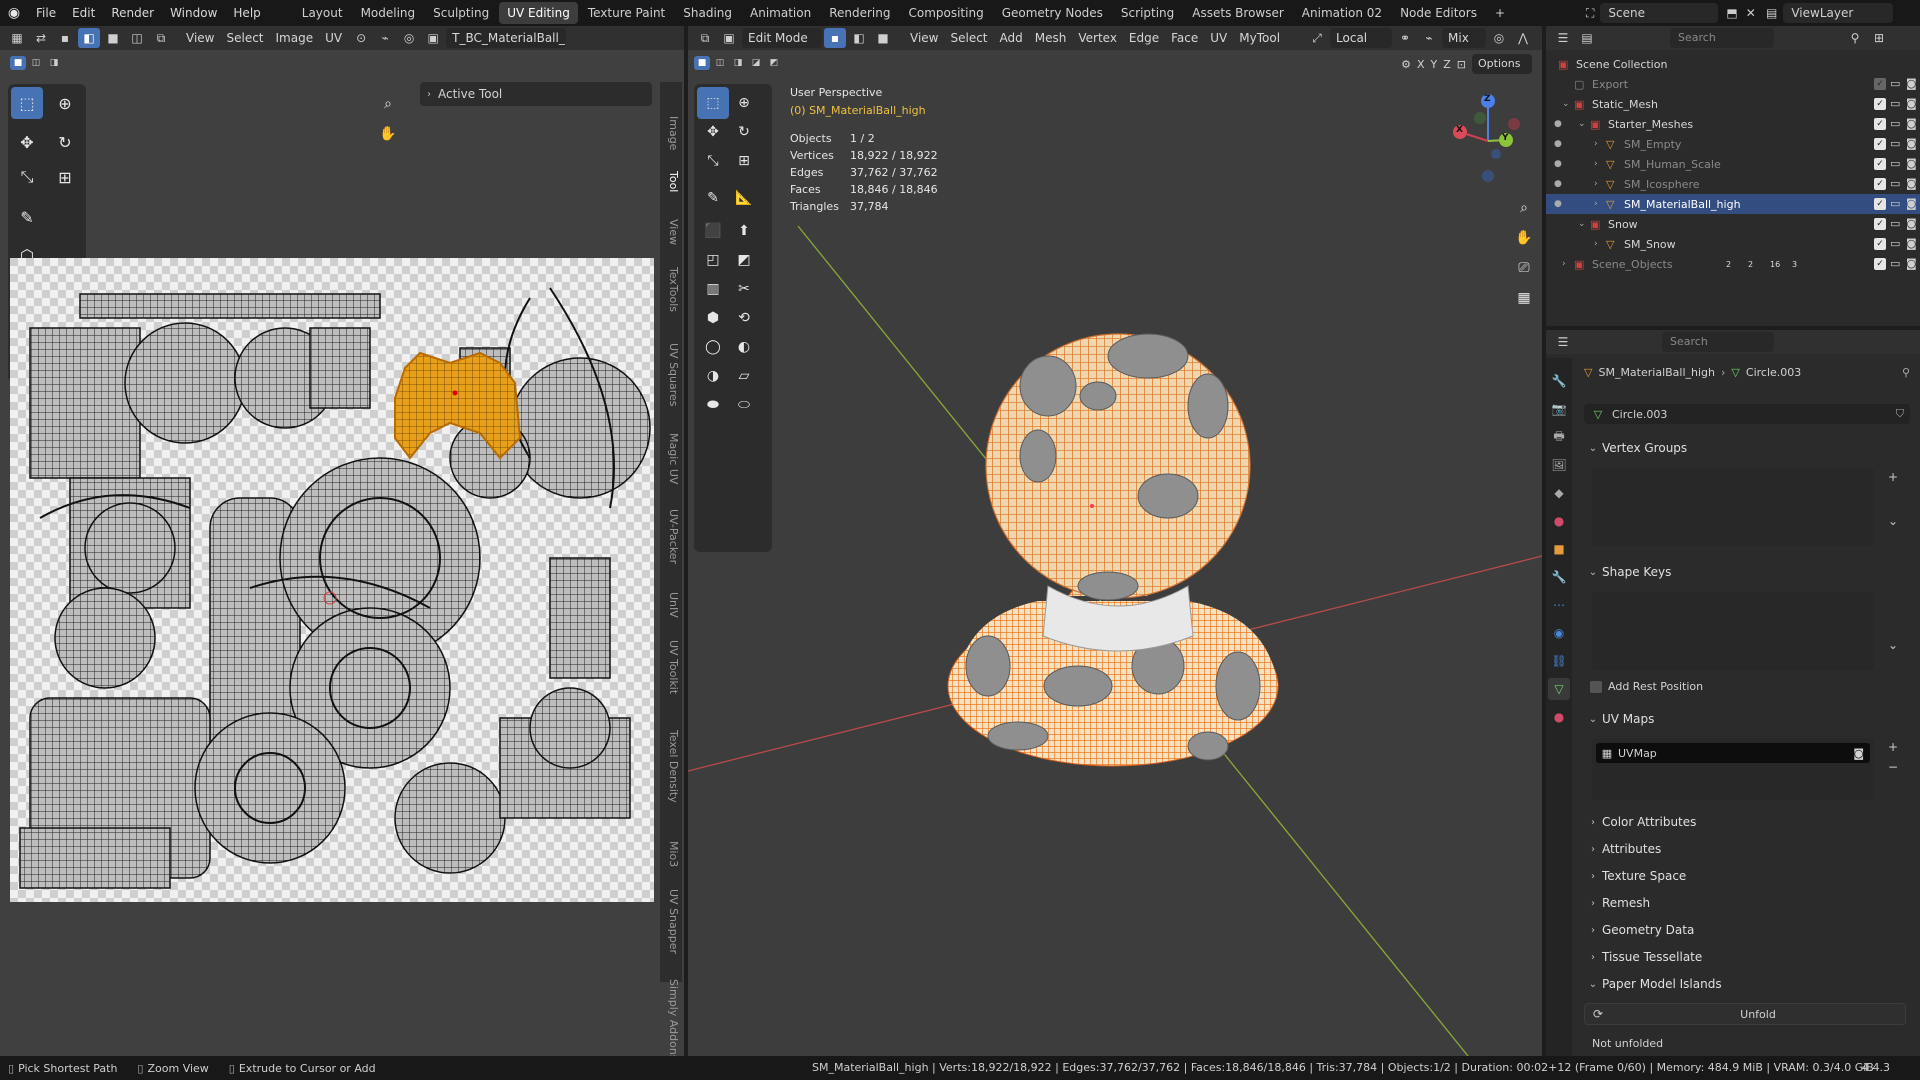  Describe the element at coordinates (1733, 507) in the screenshot. I see `vertex-groups-list` at that location.